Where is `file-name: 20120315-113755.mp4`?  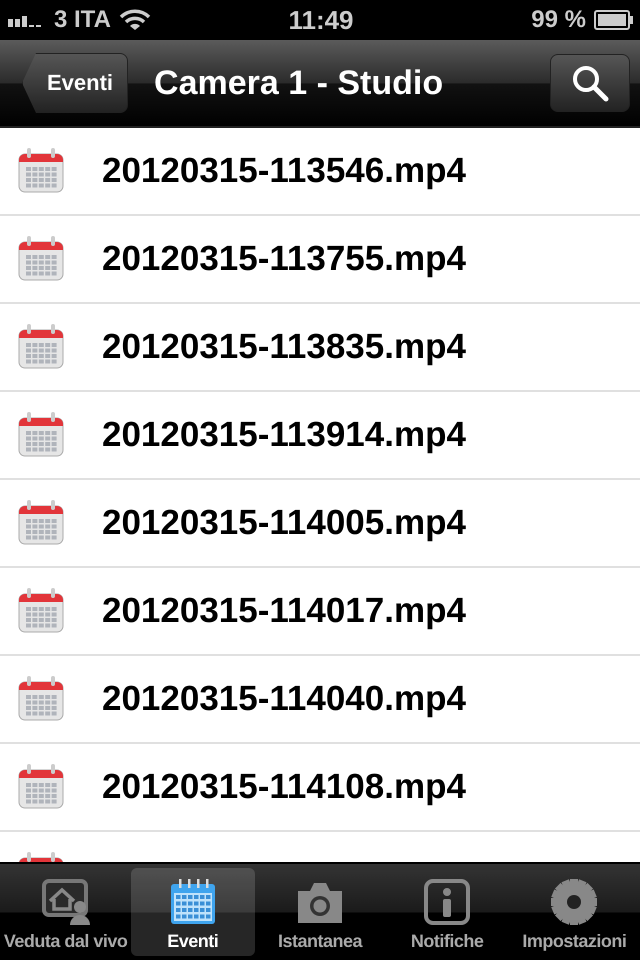 file-name: 20120315-113755.mp4 is located at coordinates (284, 259).